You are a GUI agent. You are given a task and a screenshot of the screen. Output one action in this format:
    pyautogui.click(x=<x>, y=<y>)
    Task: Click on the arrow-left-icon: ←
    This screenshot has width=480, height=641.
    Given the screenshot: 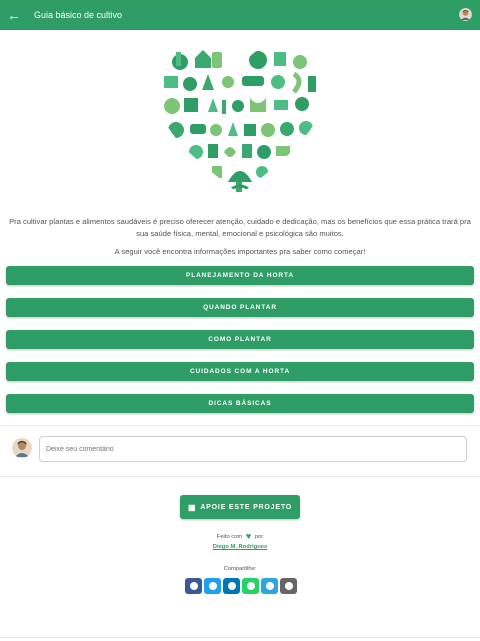 What is the action you would take?
    pyautogui.click(x=14, y=15)
    